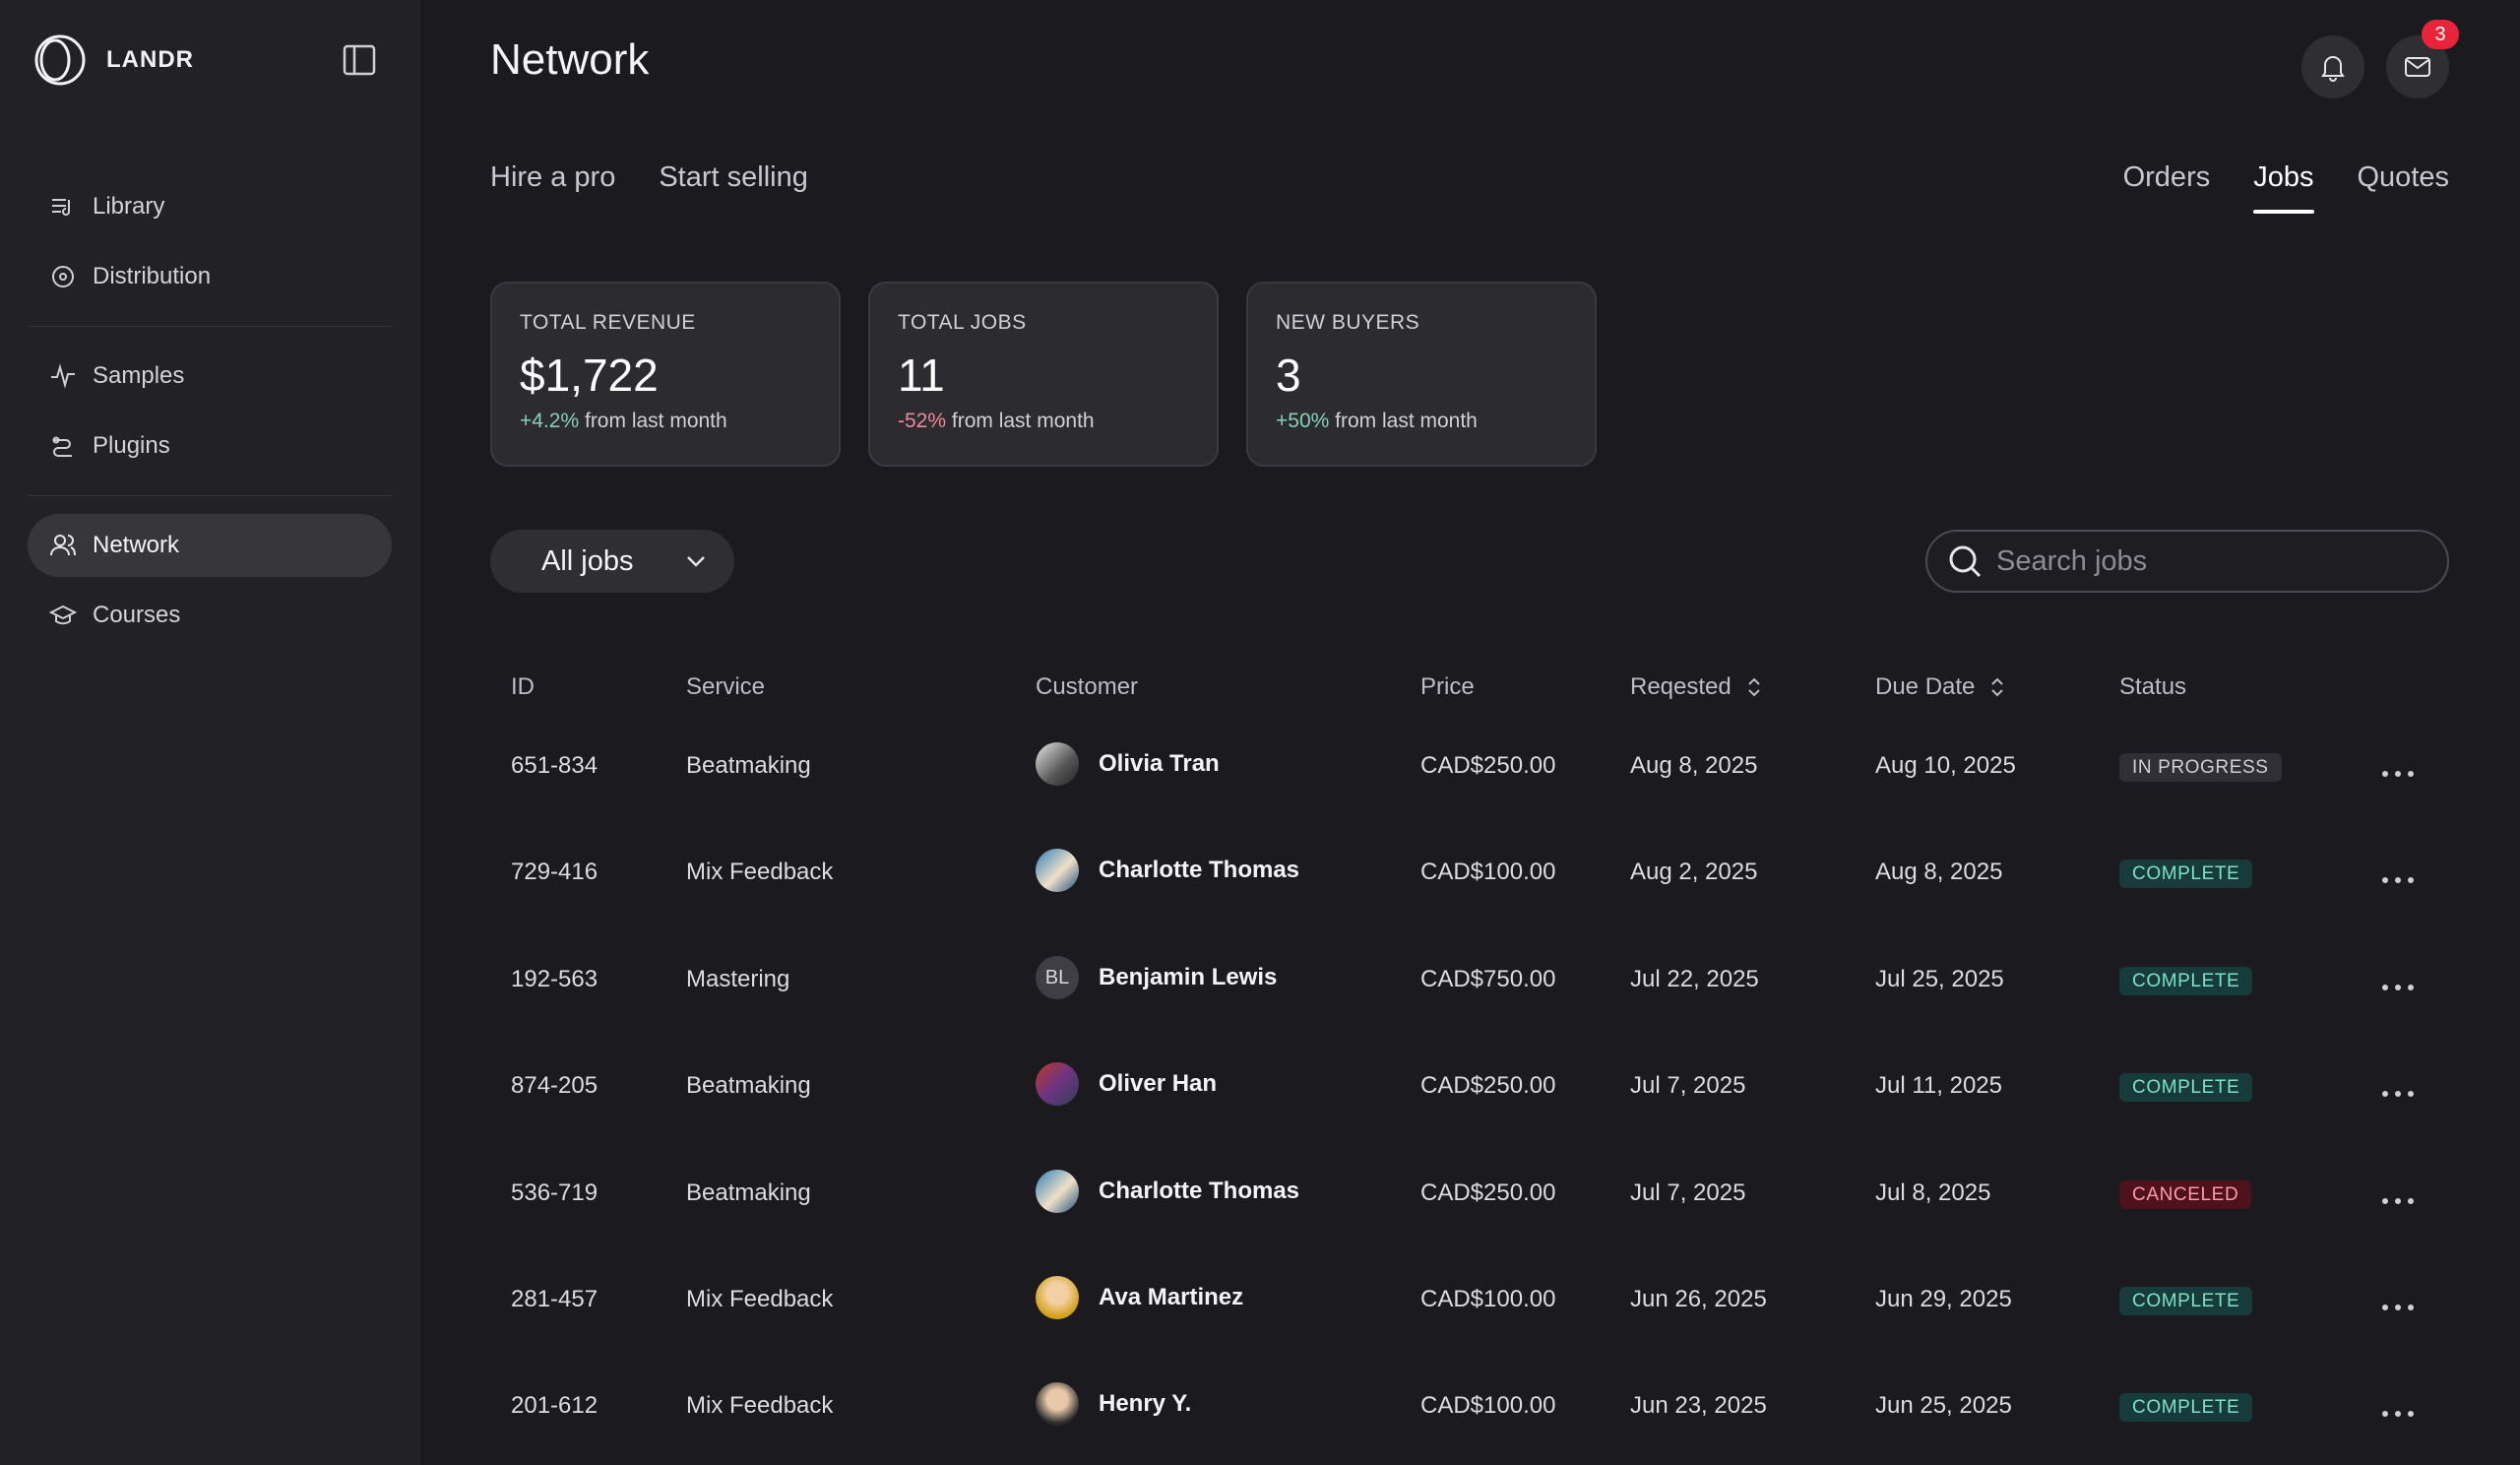 The height and width of the screenshot is (1465, 2520). What do you see at coordinates (1943, 1406) in the screenshot?
I see `cell-due-date: Jun 25, 2025` at bounding box center [1943, 1406].